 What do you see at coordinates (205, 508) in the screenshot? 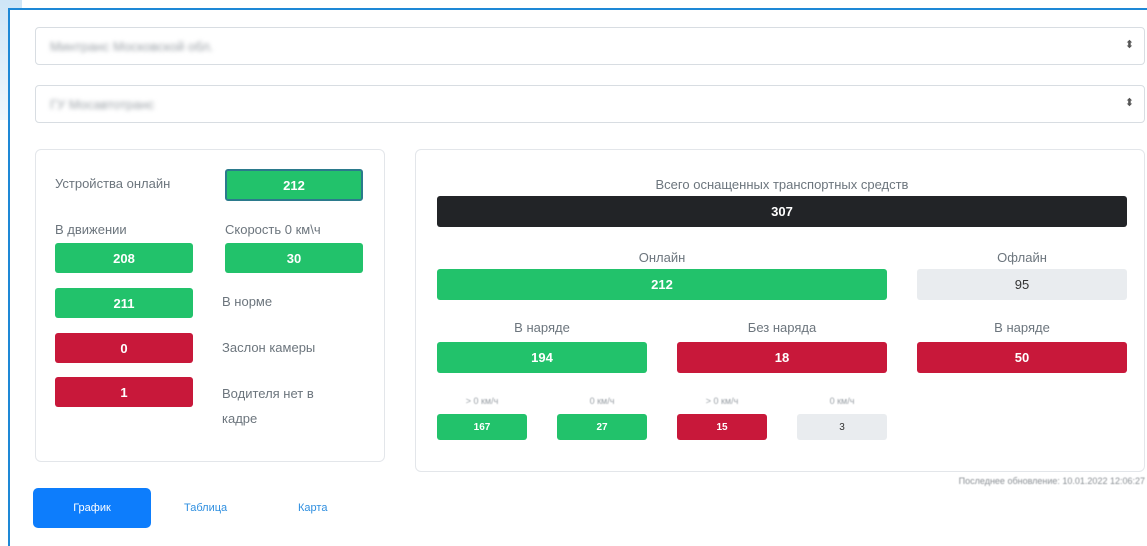
I see `tab-table: Таблица` at bounding box center [205, 508].